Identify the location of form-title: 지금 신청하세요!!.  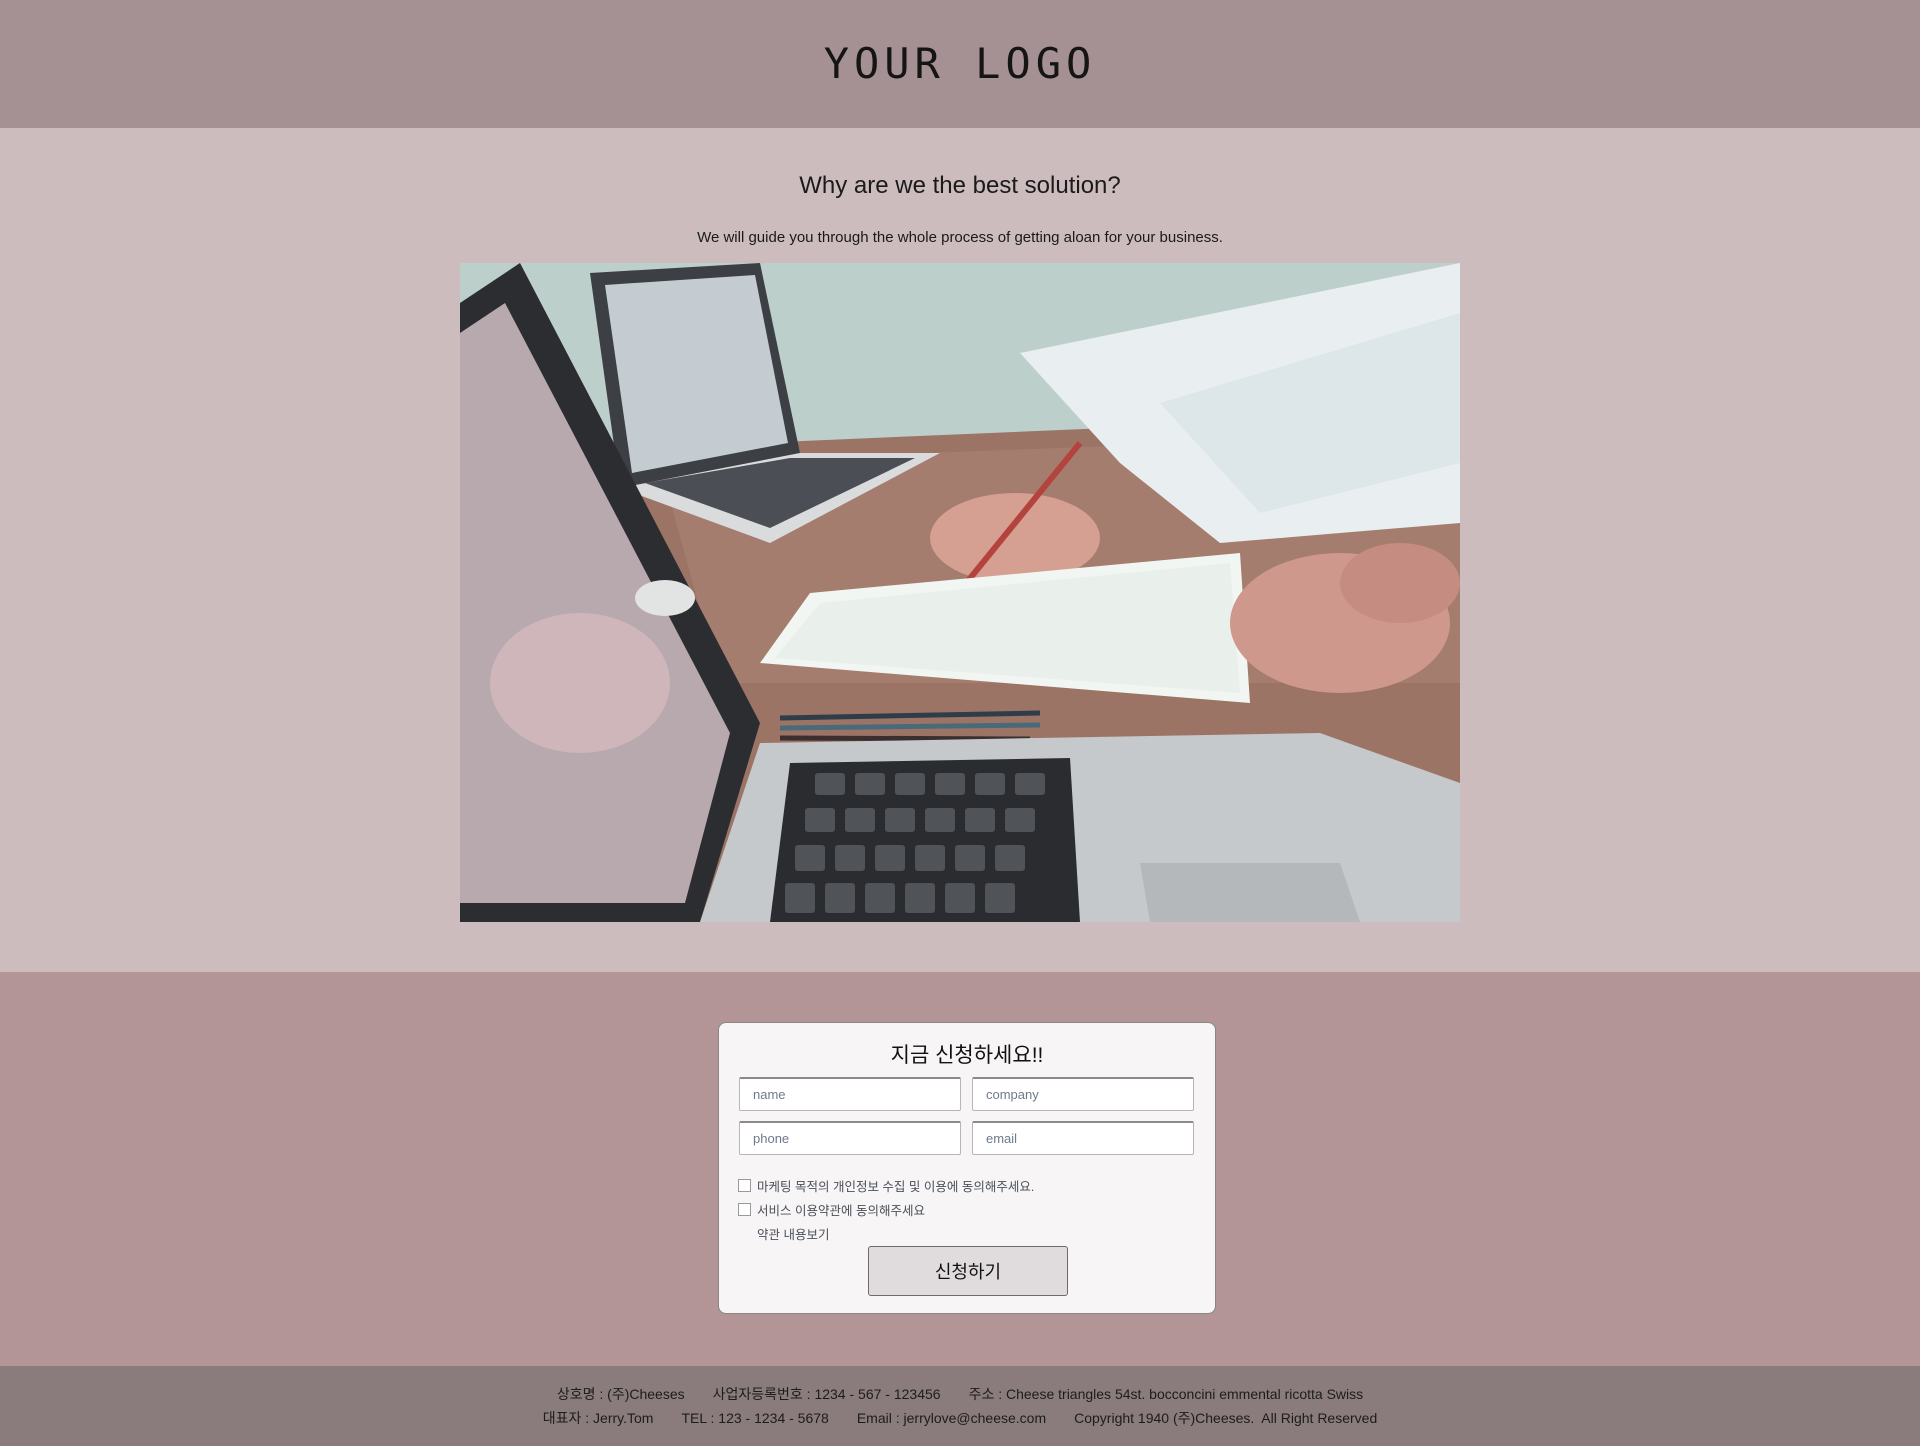
(967, 1055).